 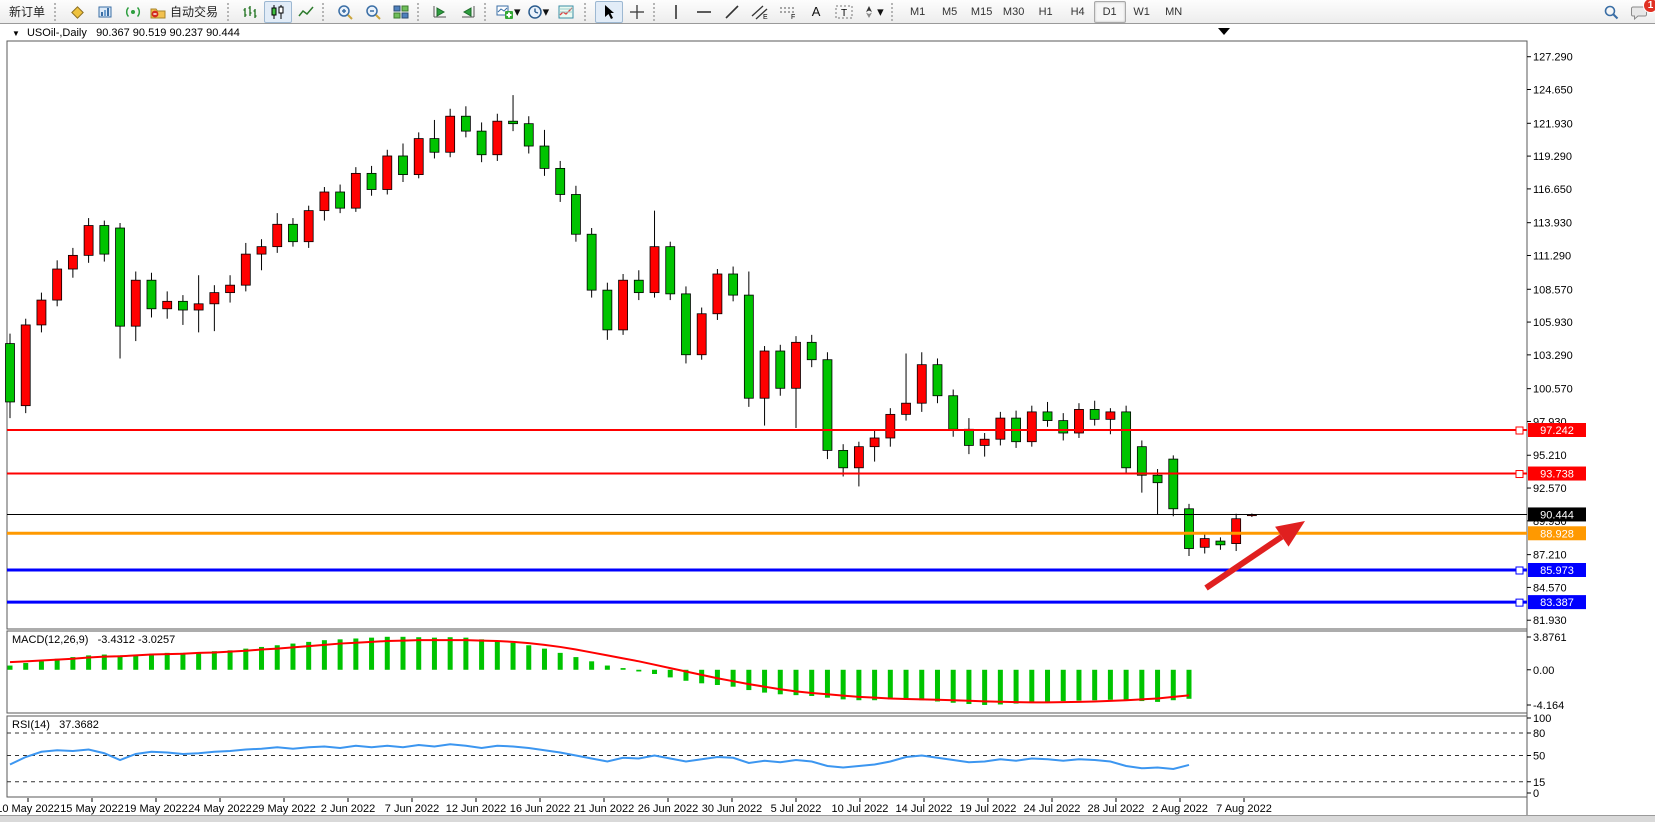 What do you see at coordinates (16, 33) in the screenshot?
I see `chart-dropdown-caret-icon: ▼` at bounding box center [16, 33].